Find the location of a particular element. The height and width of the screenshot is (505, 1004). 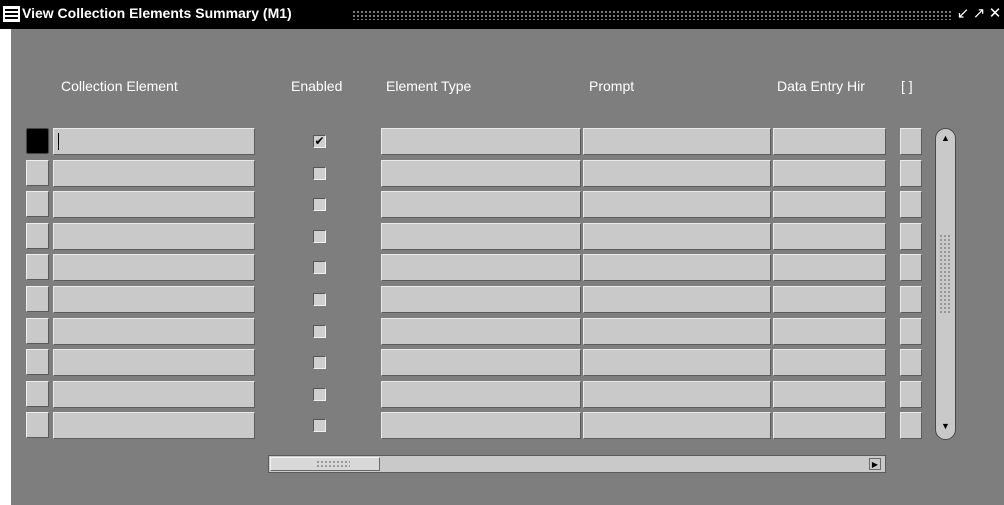

oracle-app-icon is located at coordinates (11, 14).